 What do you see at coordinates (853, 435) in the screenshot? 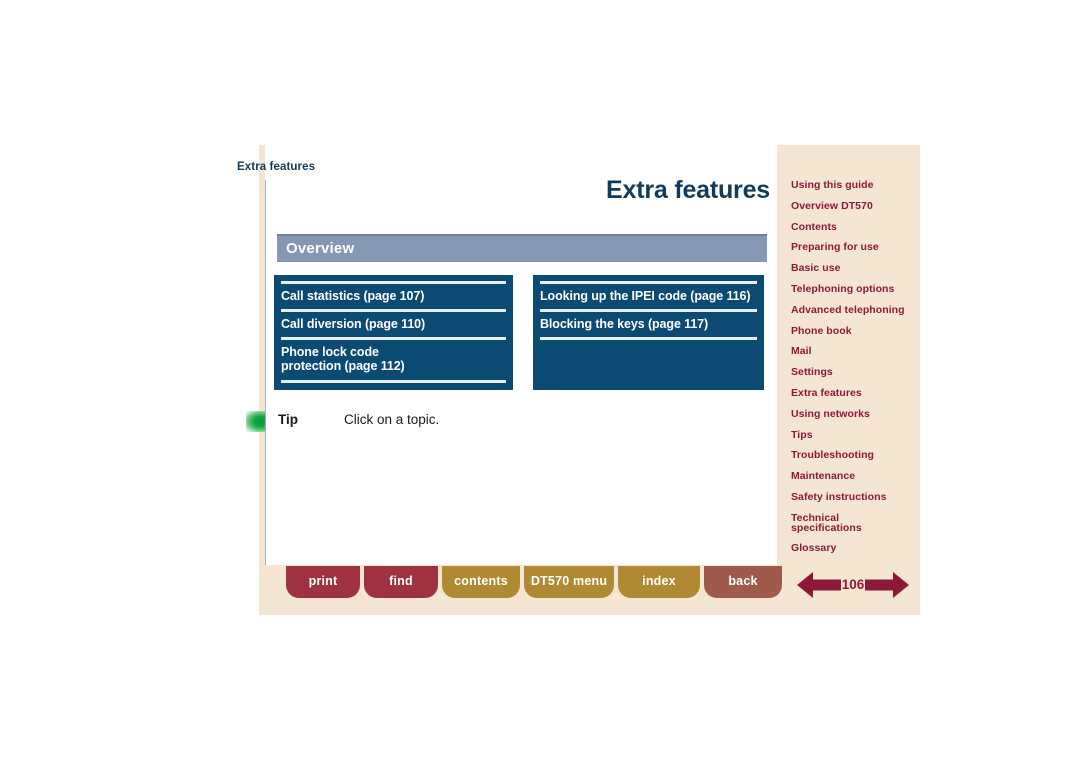
I see `sidebar-item-tips: Tips` at bounding box center [853, 435].